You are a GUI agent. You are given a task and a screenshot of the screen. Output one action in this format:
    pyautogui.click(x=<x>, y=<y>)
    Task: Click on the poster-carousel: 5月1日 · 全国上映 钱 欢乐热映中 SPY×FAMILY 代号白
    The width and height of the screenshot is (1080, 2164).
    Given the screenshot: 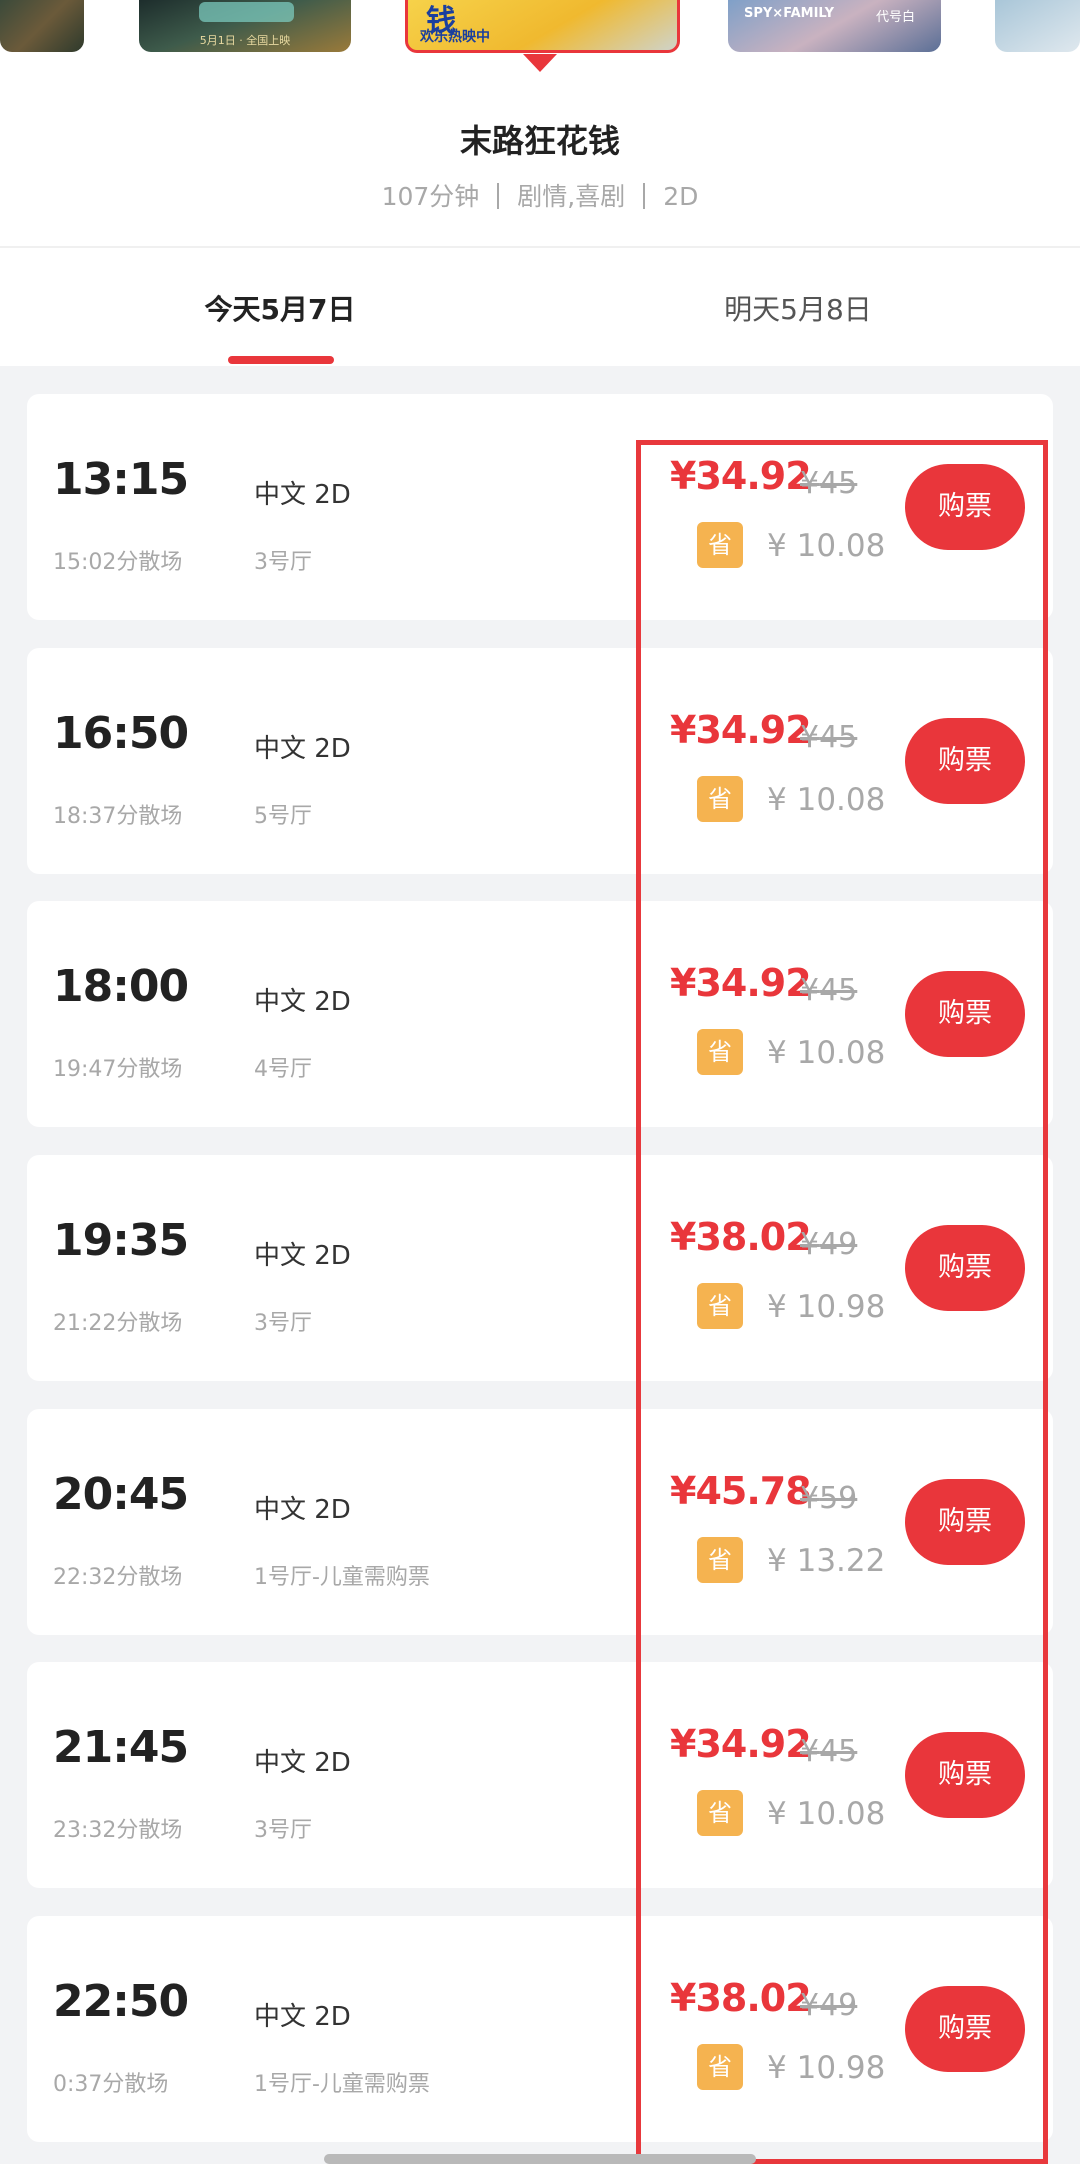 What is the action you would take?
    pyautogui.click(x=540, y=40)
    